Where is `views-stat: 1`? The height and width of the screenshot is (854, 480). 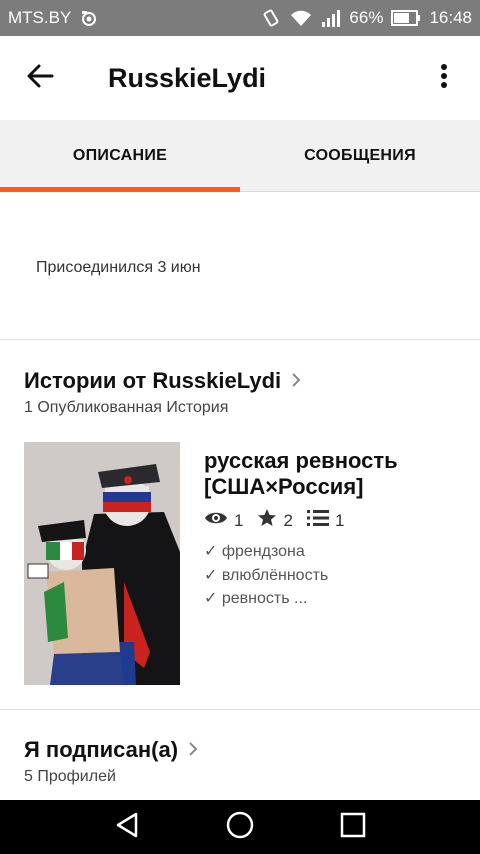
views-stat: 1 is located at coordinates (223, 520).